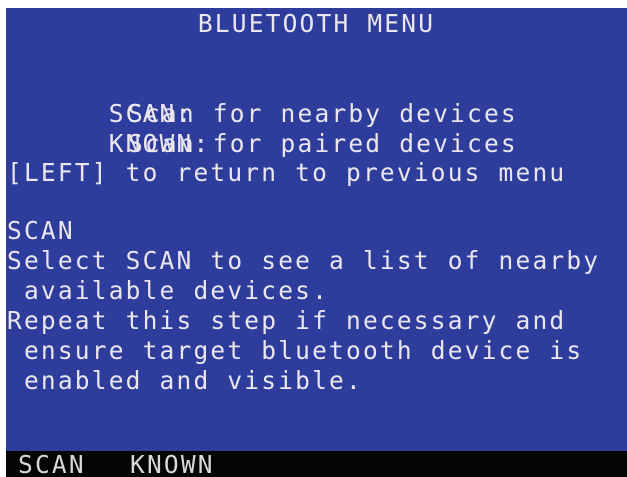 The width and height of the screenshot is (627, 477). What do you see at coordinates (287, 320) in the screenshot?
I see `help-line-3: Repeat this step if necessary and` at bounding box center [287, 320].